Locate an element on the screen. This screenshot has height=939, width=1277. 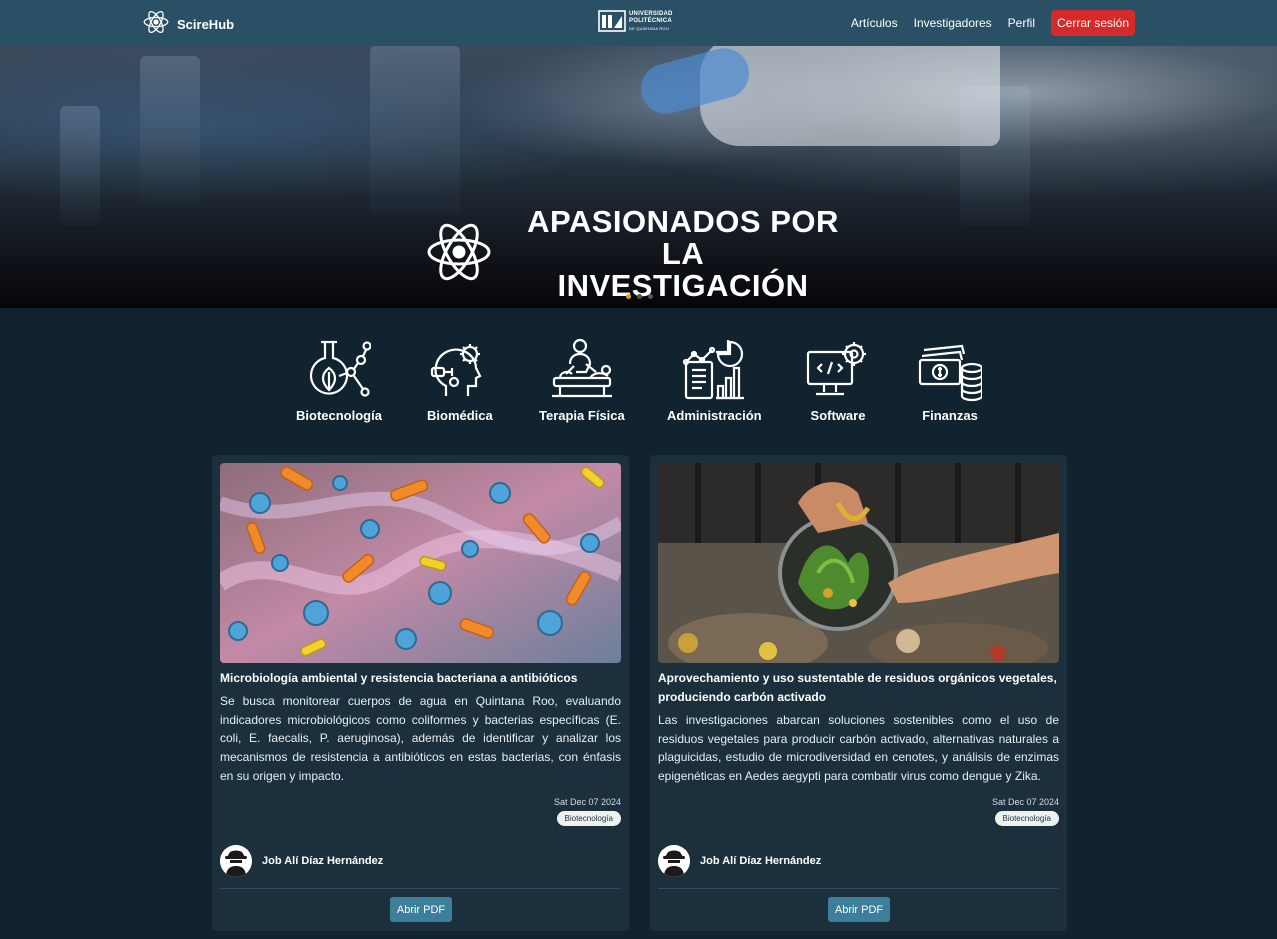
physical-therapy-icon is located at coordinates (582, 370).